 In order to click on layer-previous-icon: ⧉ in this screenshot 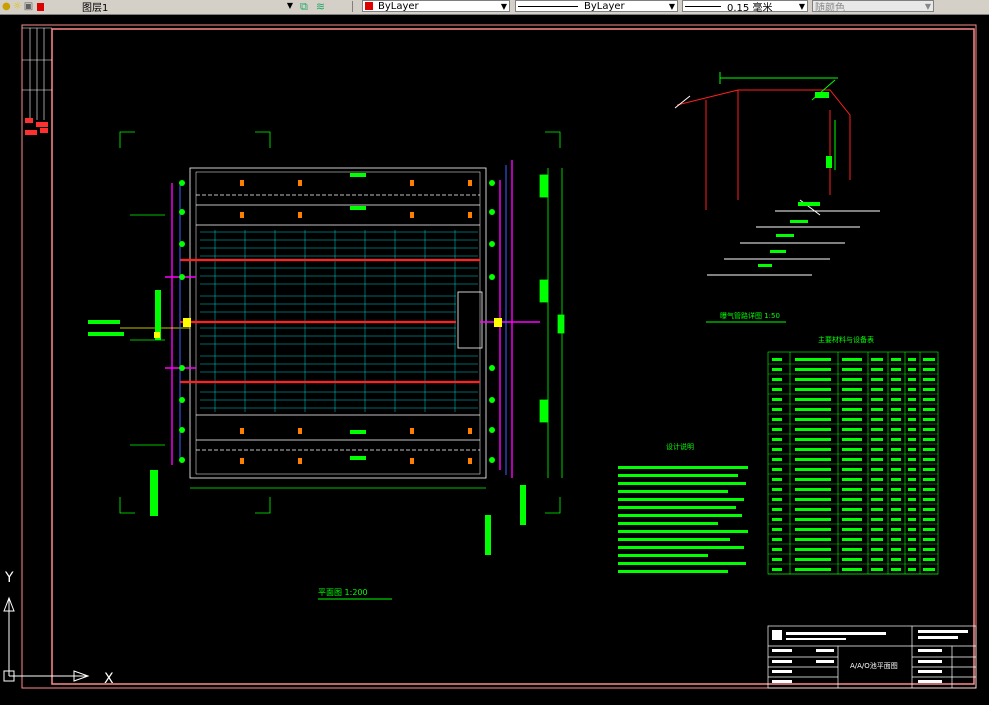, I will do `click(304, 7)`.